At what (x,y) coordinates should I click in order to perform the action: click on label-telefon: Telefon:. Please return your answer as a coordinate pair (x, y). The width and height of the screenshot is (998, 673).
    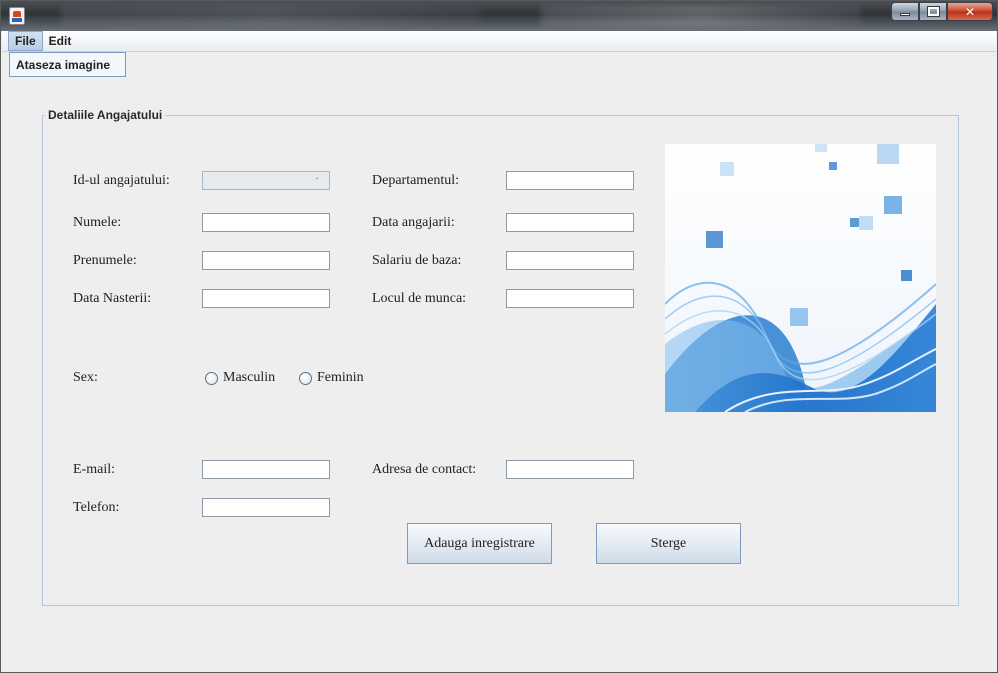
    Looking at the image, I should click on (96, 507).